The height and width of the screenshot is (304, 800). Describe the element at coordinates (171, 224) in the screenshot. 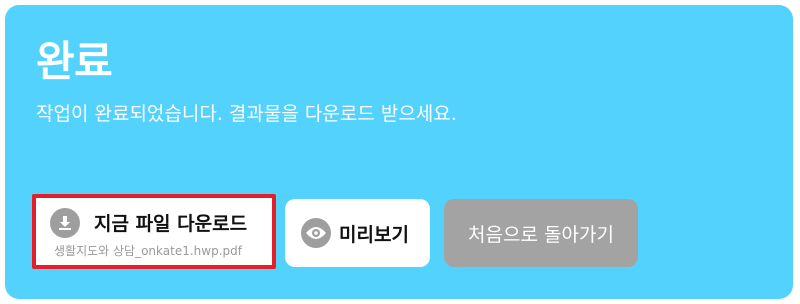

I see `download-button-label: 지금 파일 다운로드` at that location.